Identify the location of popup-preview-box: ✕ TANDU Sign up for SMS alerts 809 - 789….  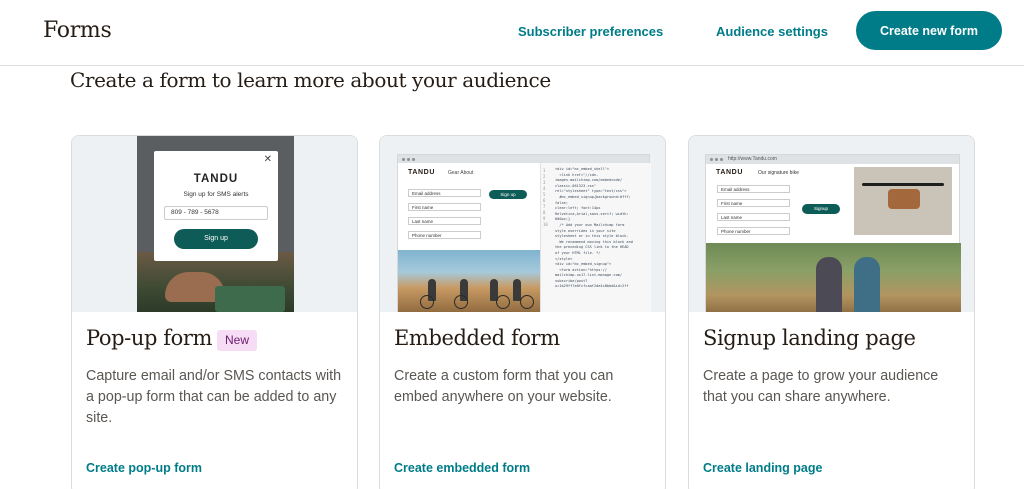
(216, 206).